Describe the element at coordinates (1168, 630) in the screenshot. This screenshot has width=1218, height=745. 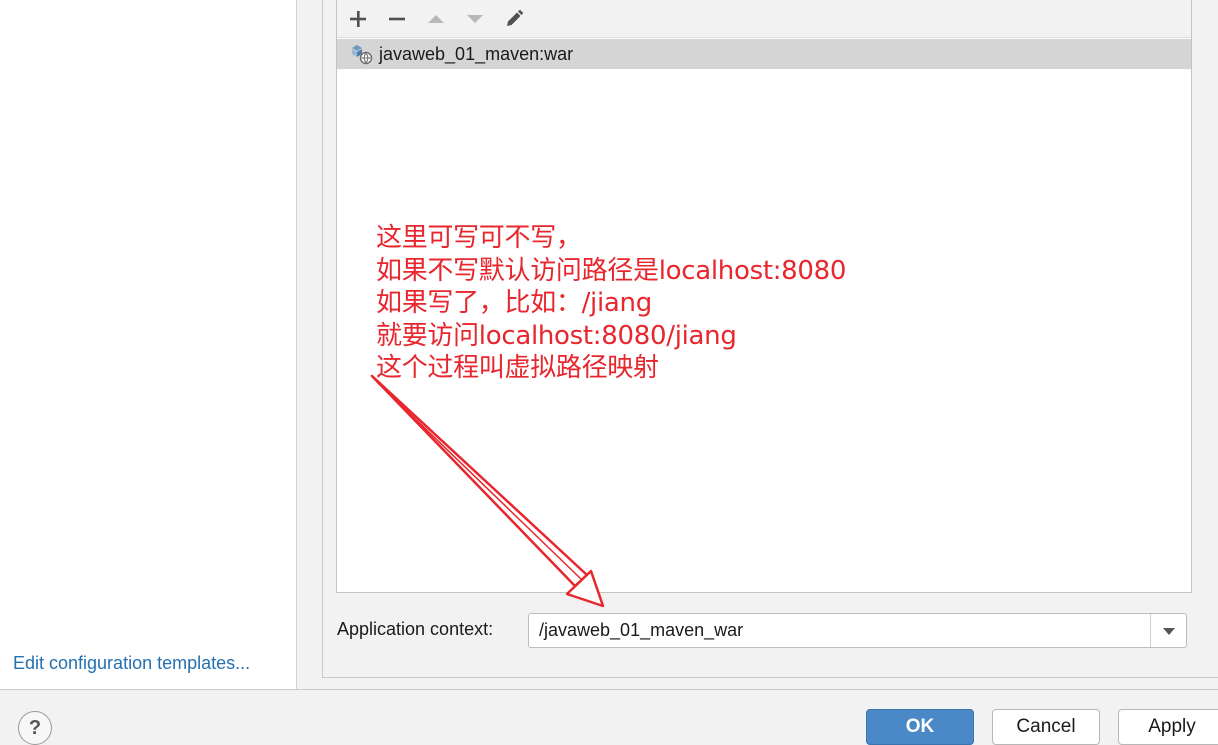
I see `chevron-down-icon` at that location.